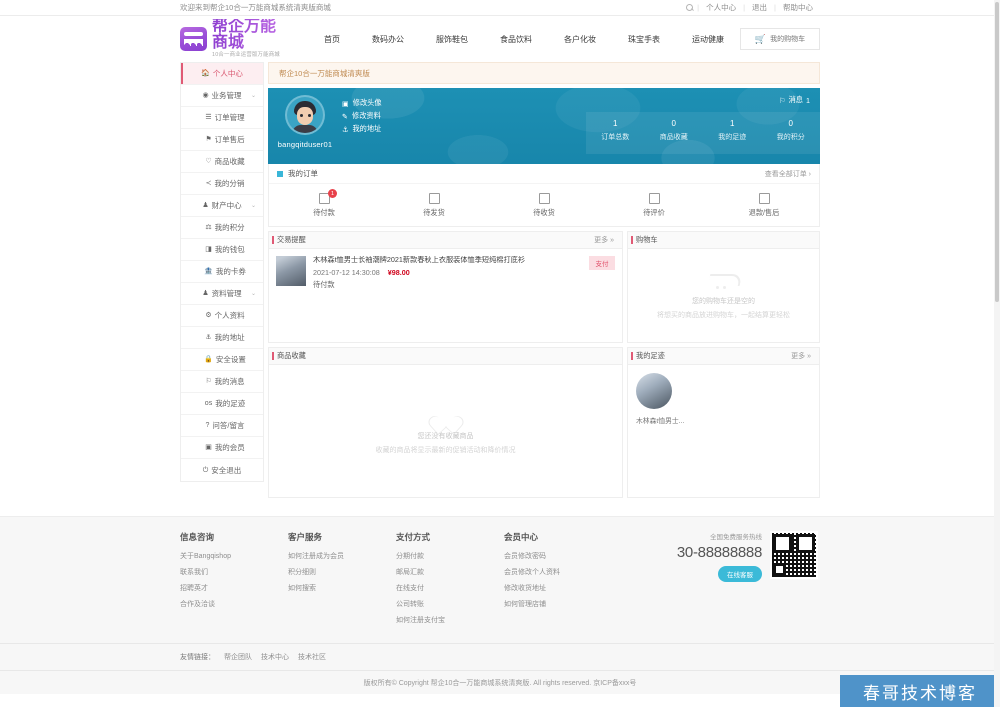 The width and height of the screenshot is (1000, 707). I want to click on footer-link: 修改收货地址, so click(558, 588).